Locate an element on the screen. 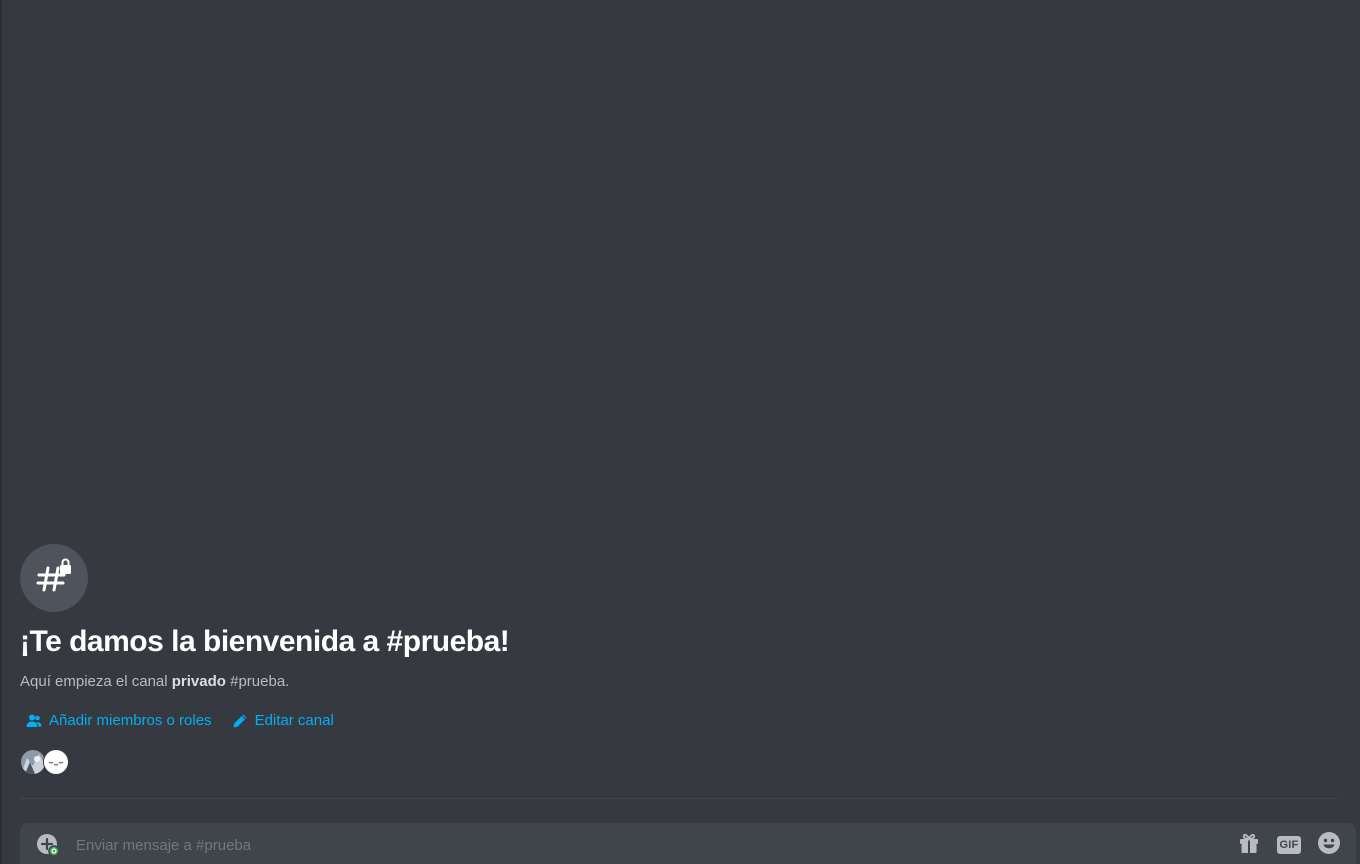  person-add-icon is located at coordinates (34, 721).